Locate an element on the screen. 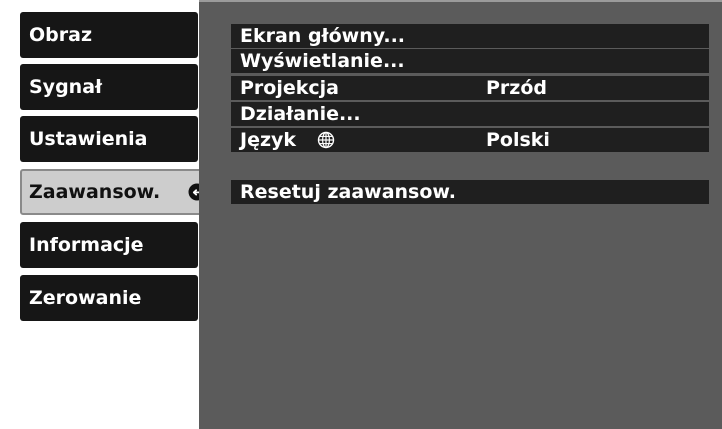 This screenshot has width=722, height=429. sidebar-item-label: Ustawienia is located at coordinates (88, 139).